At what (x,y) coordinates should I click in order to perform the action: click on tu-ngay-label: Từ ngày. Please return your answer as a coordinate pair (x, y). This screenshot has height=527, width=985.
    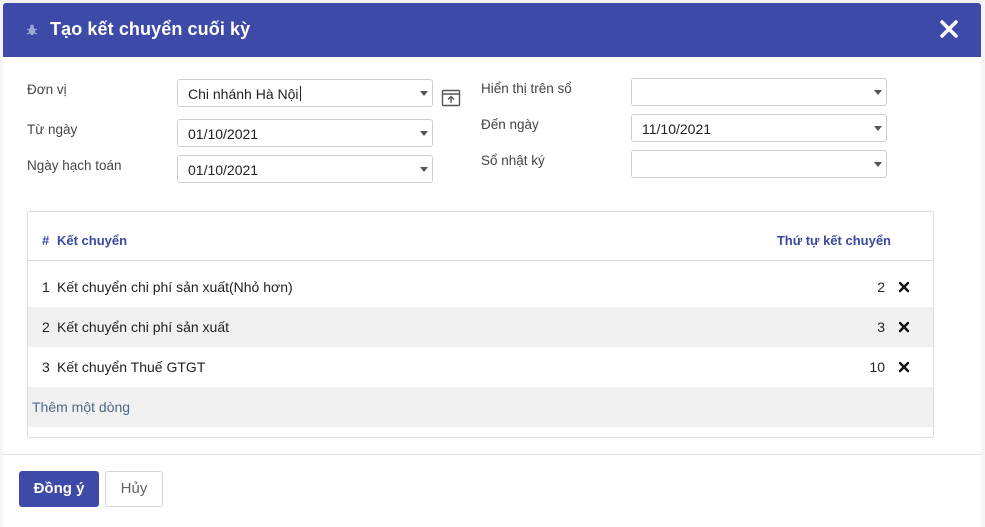
    Looking at the image, I should click on (52, 129).